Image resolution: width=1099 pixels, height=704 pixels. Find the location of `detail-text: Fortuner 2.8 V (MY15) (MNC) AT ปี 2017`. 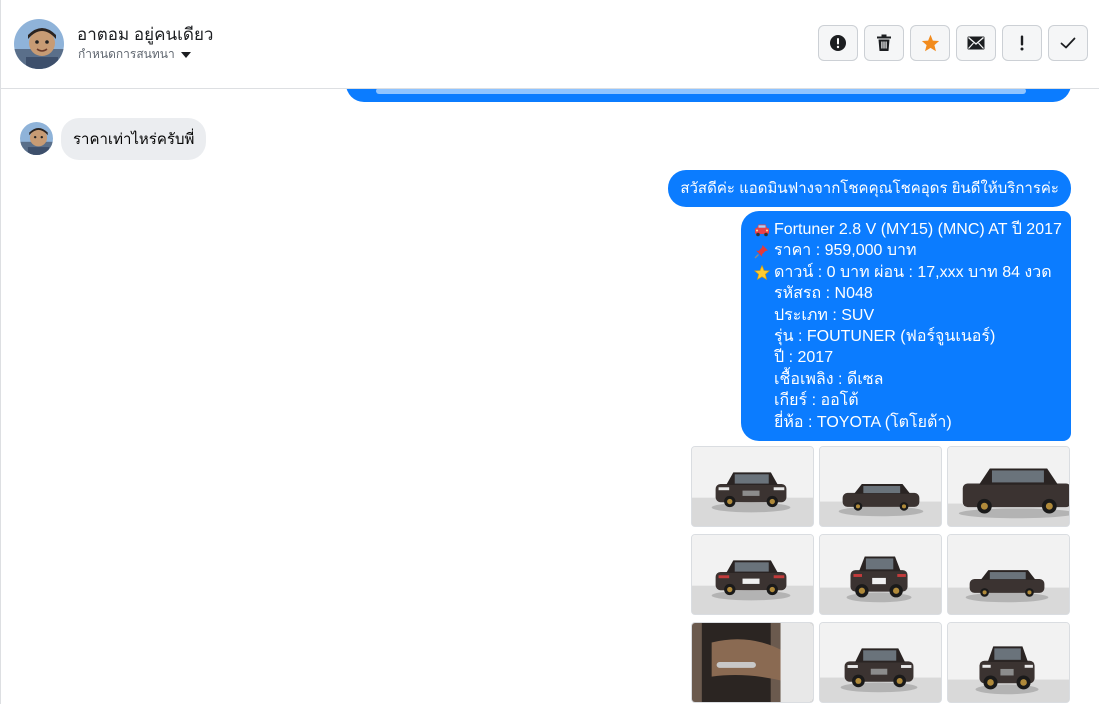

detail-text: Fortuner 2.8 V (MY15) (MNC) AT ปี 2017 is located at coordinates (918, 229).